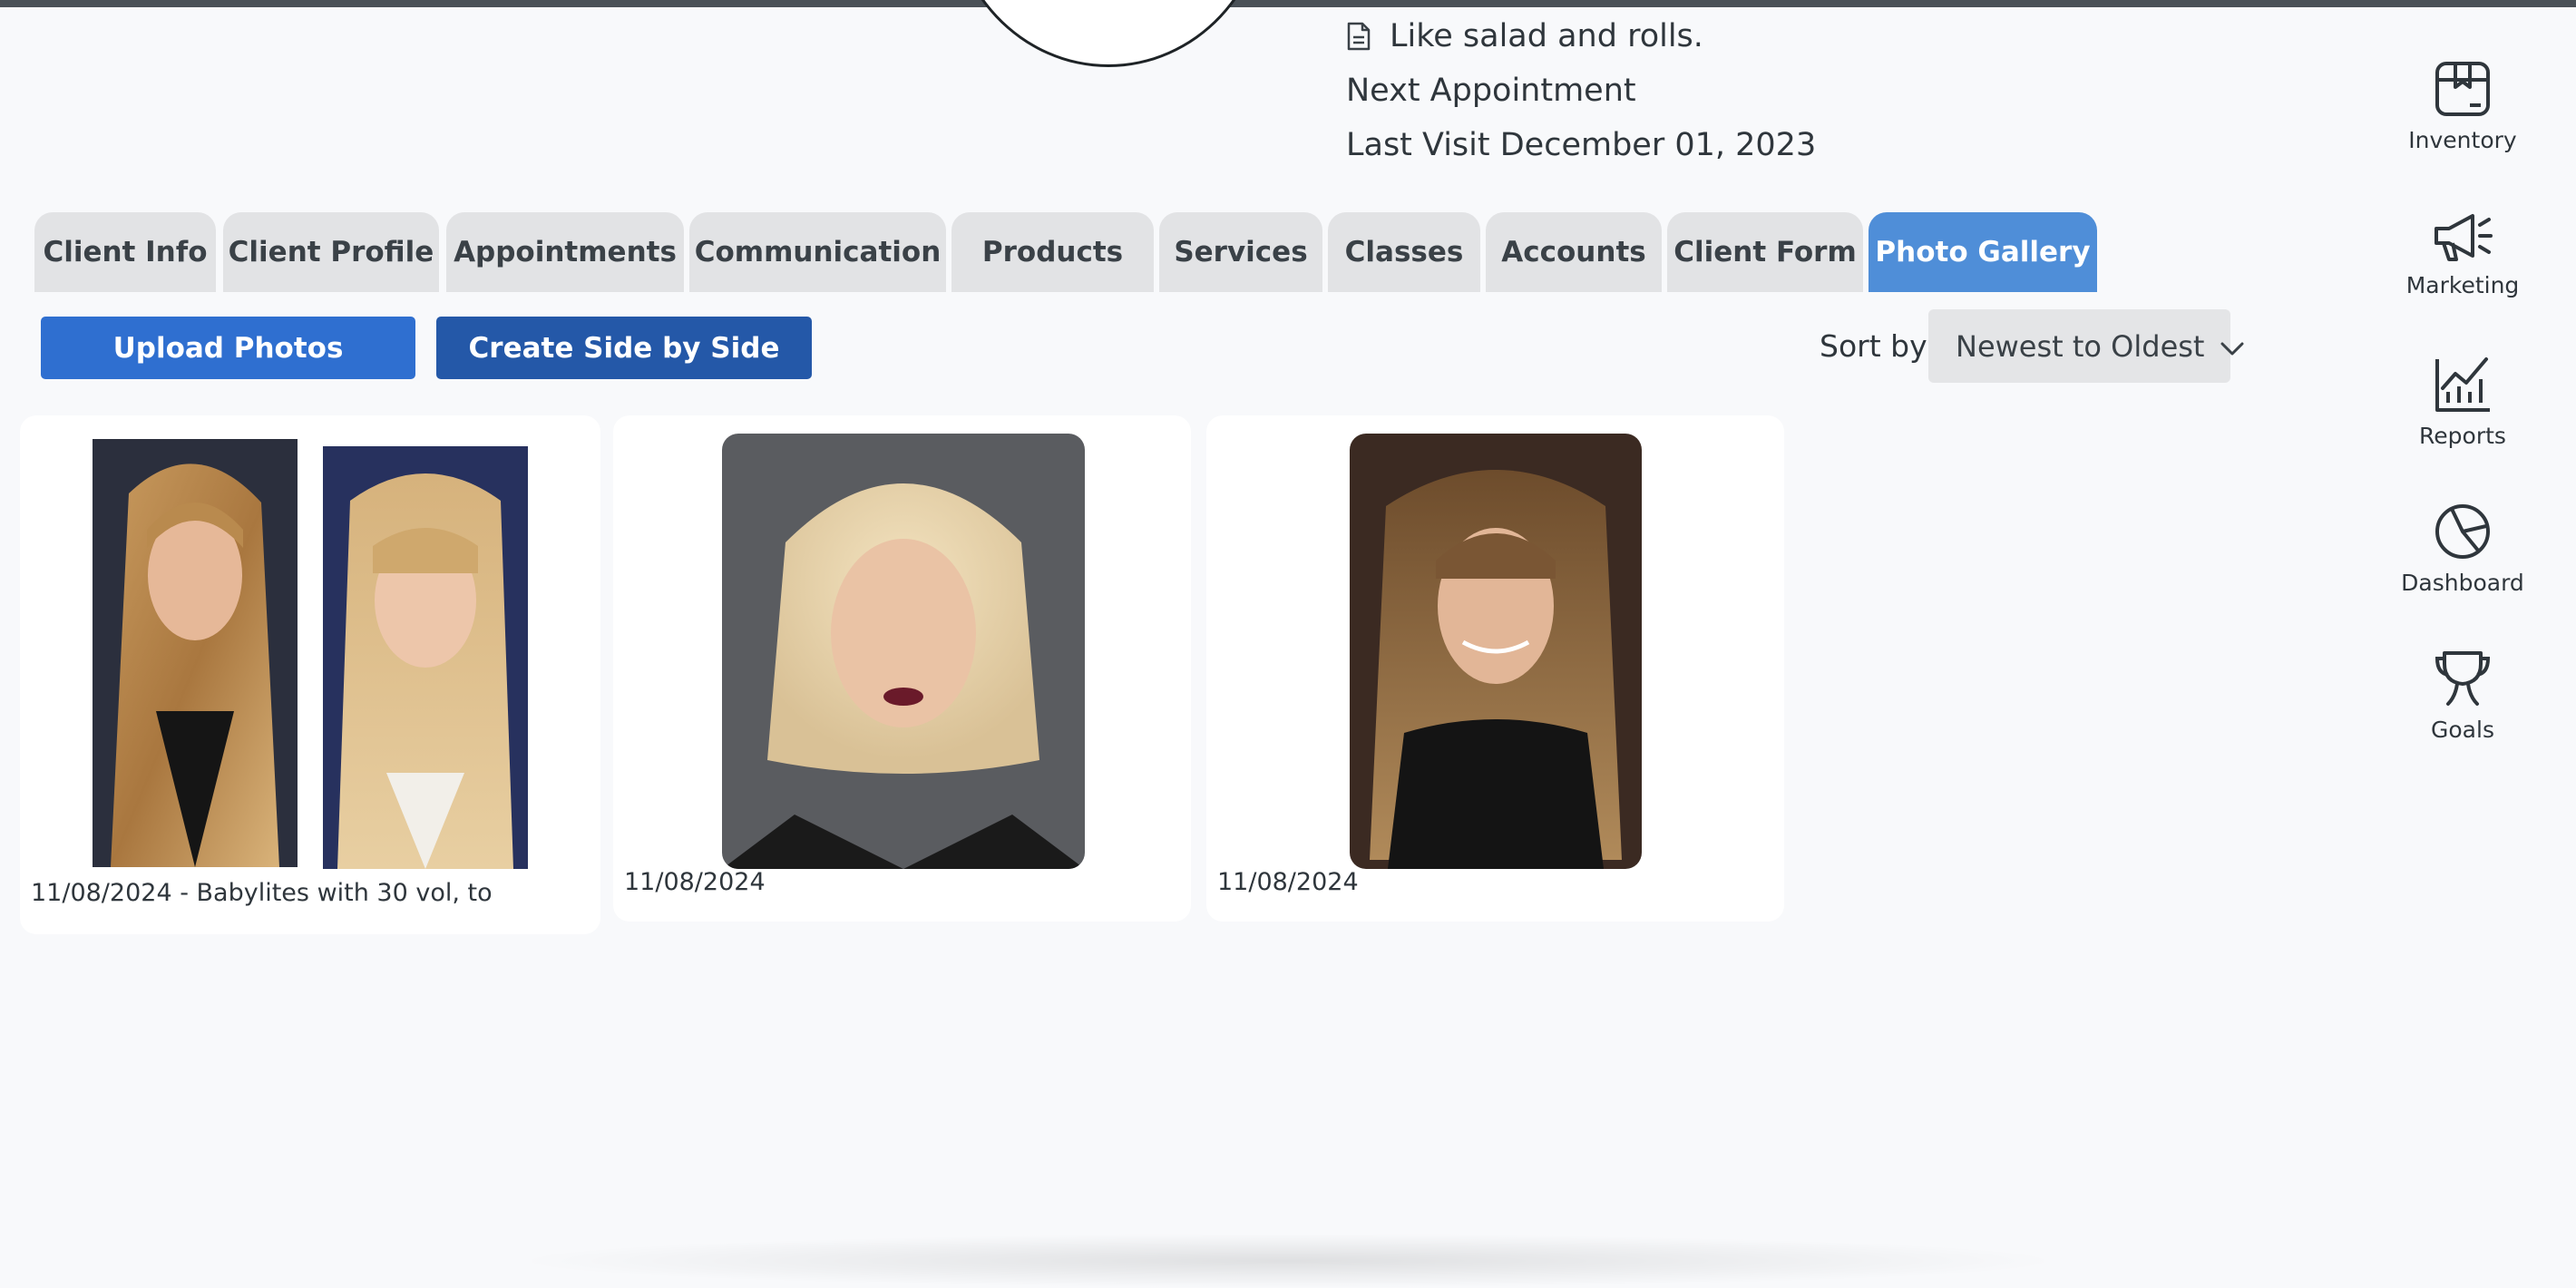 This screenshot has height=1288, width=2576. I want to click on tab-photo-gallery: Photo Gallery, so click(1983, 252).